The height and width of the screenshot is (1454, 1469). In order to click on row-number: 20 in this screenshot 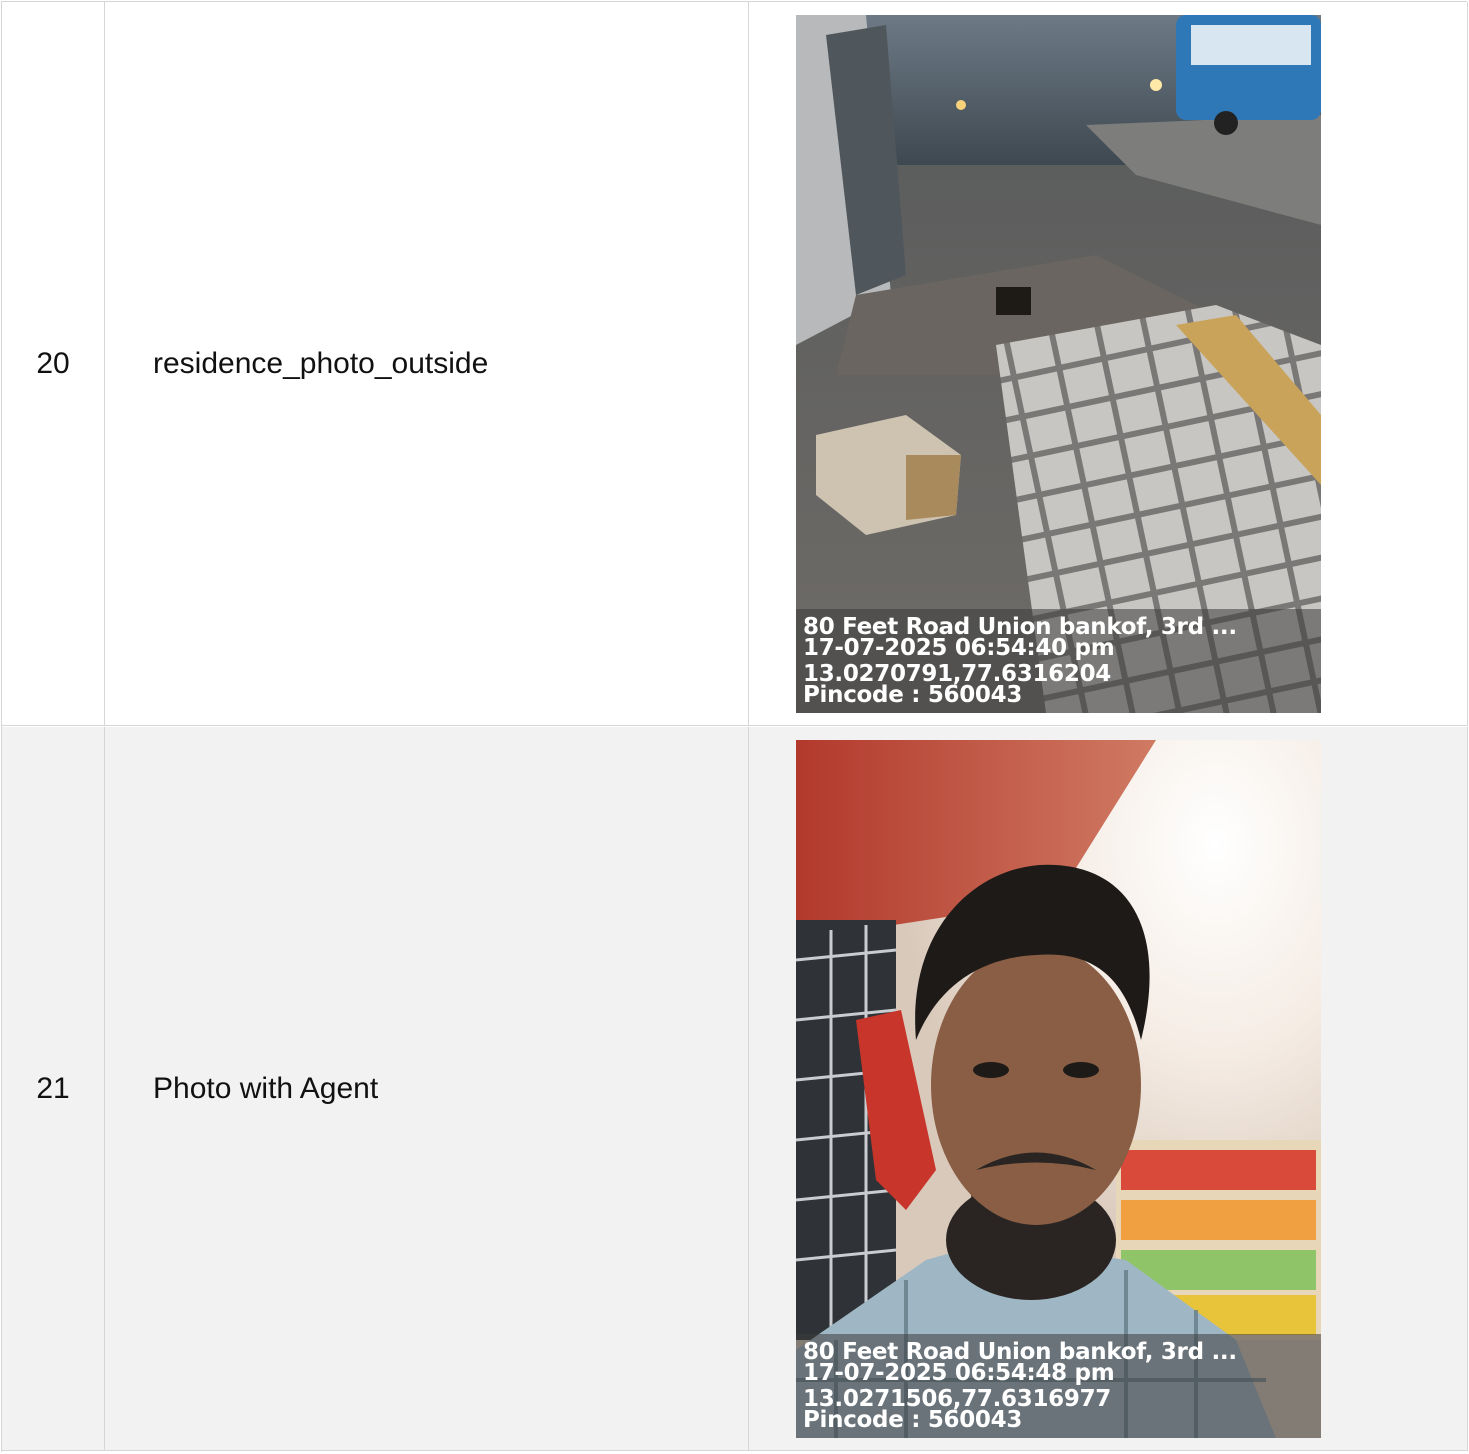, I will do `click(53, 364)`.